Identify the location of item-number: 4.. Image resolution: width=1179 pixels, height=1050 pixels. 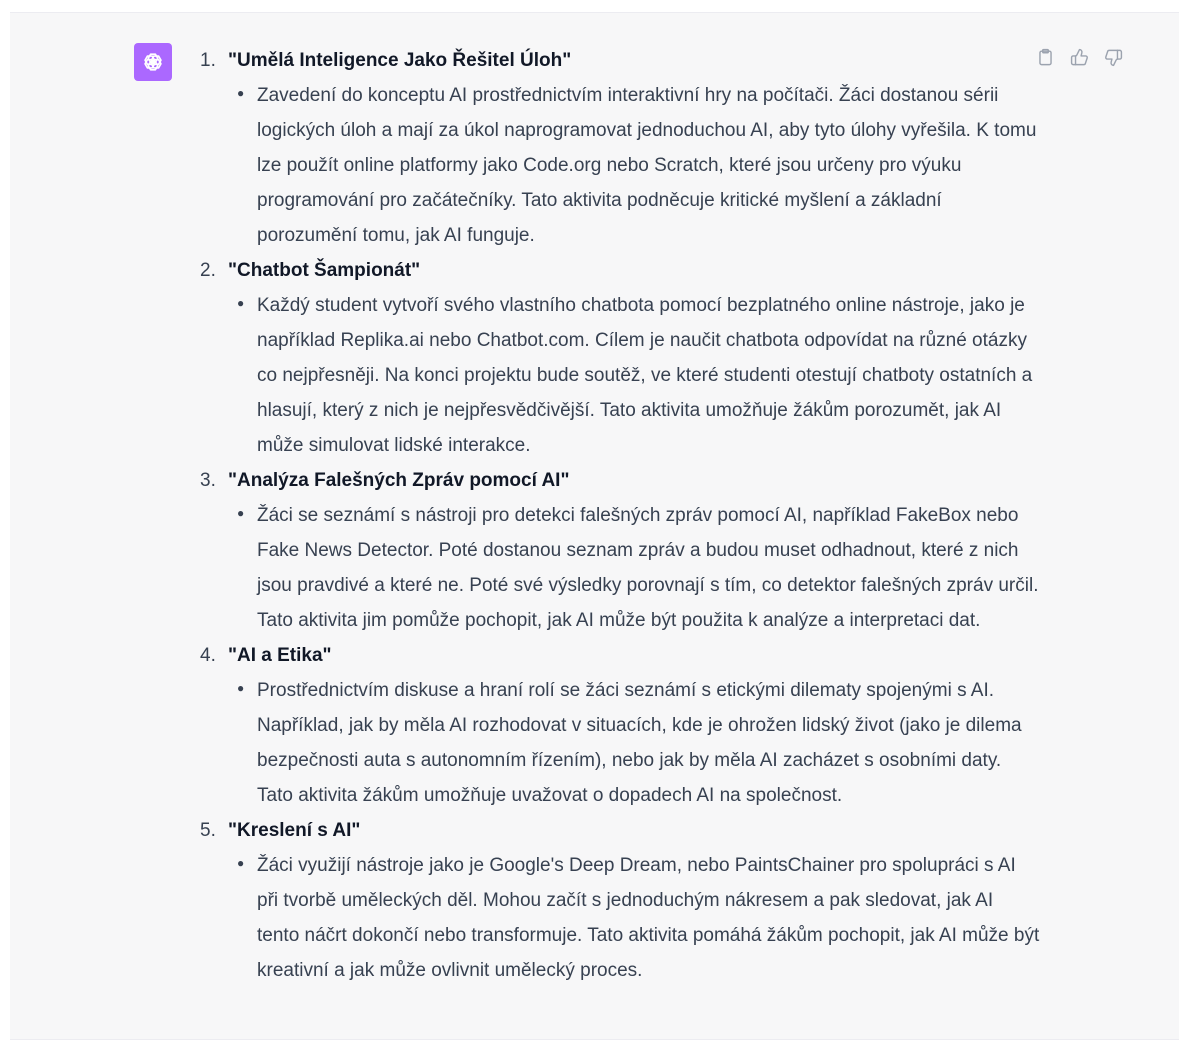
(208, 655).